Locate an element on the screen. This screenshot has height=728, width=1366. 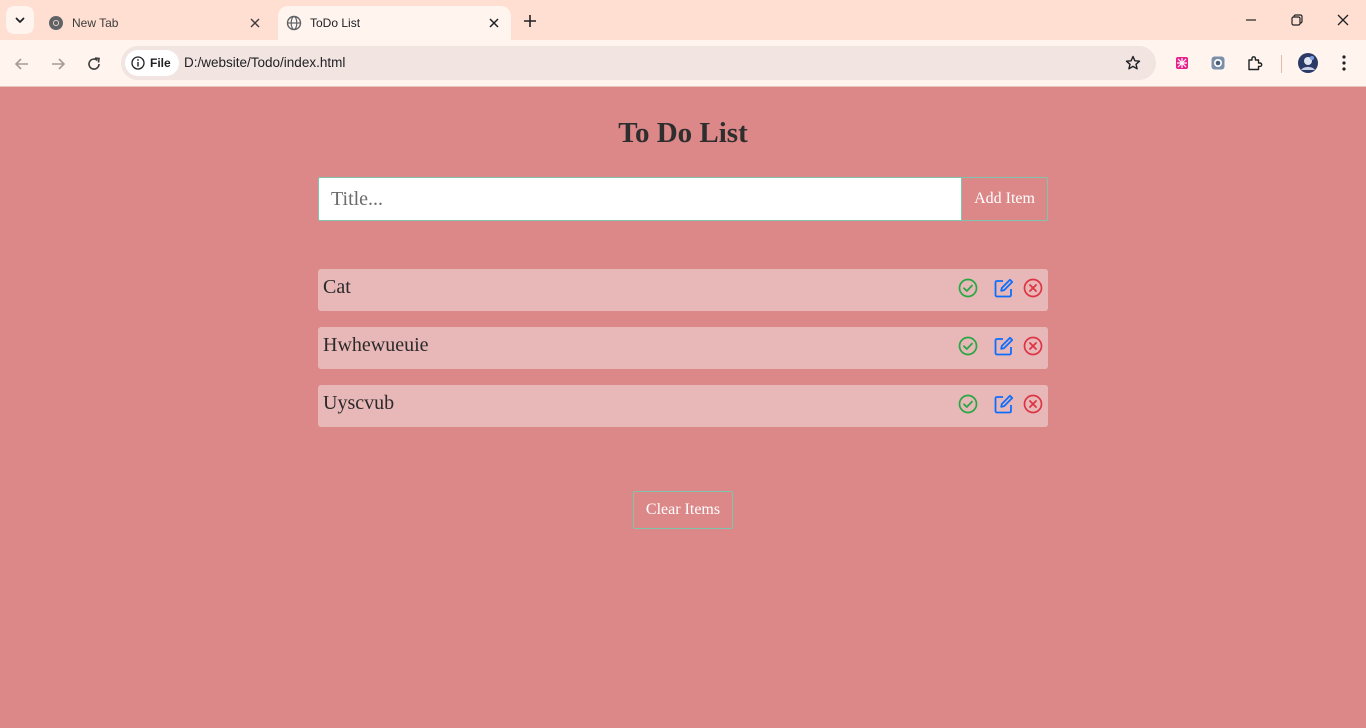
new-tab-button is located at coordinates (530, 21).